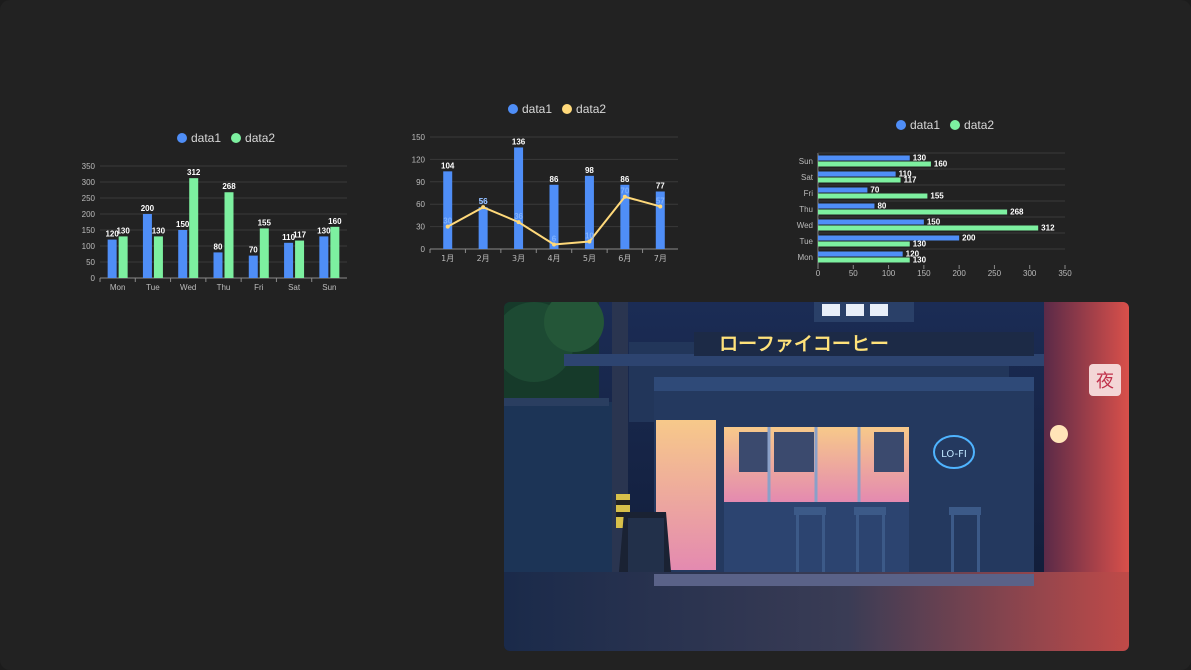 This screenshot has height=670, width=1191. Describe the element at coordinates (881, 206) in the screenshot. I see `data-label: 80` at that location.